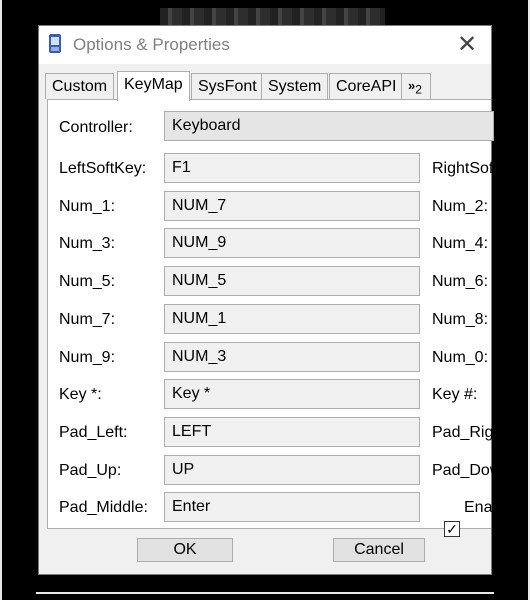 This screenshot has height=600, width=530. Describe the element at coordinates (478, 507) in the screenshot. I see `right-row-label: Enable` at that location.